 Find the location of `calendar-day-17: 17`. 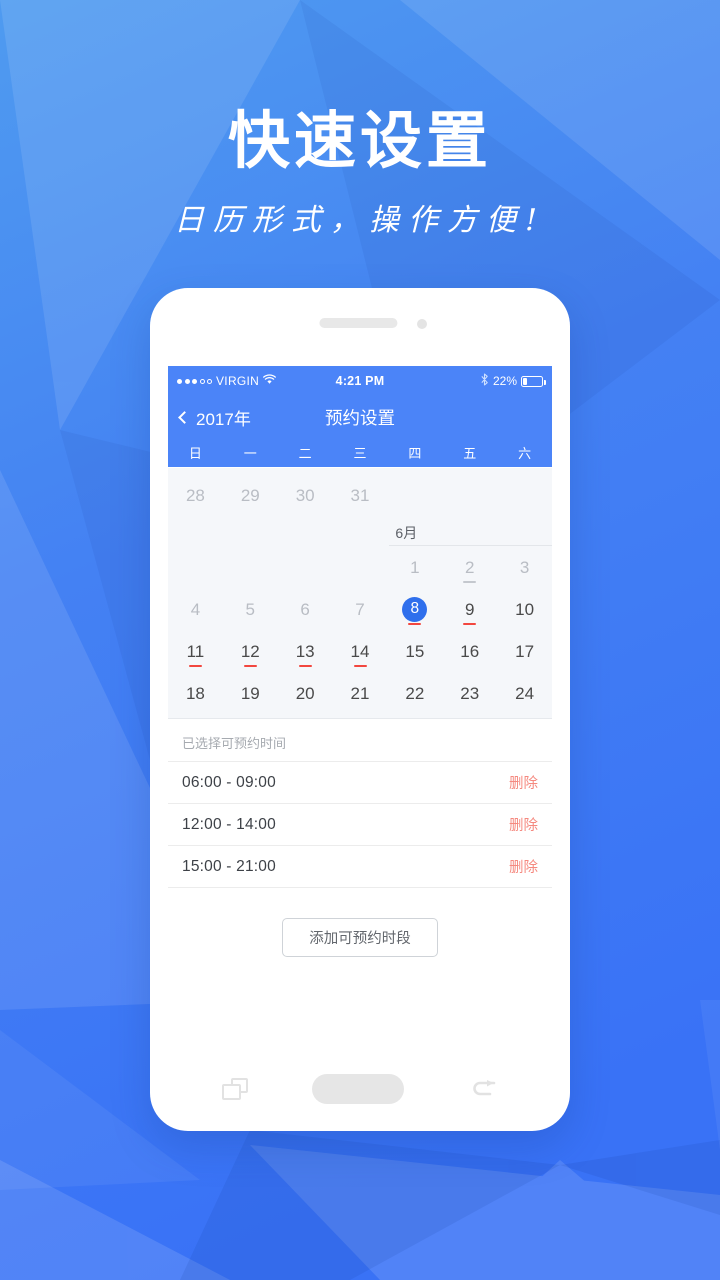

calendar-day-17: 17 is located at coordinates (524, 651).